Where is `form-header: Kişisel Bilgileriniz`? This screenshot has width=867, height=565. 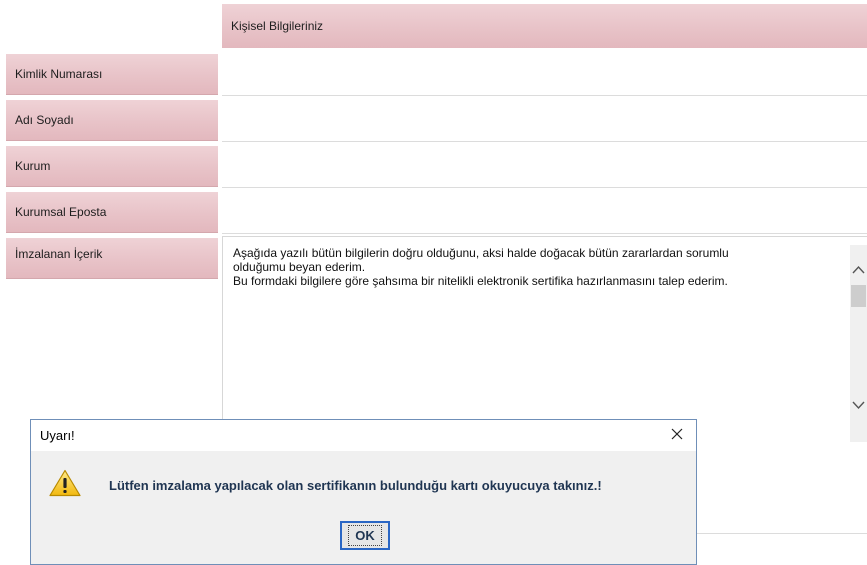 form-header: Kişisel Bilgileriniz is located at coordinates (544, 26).